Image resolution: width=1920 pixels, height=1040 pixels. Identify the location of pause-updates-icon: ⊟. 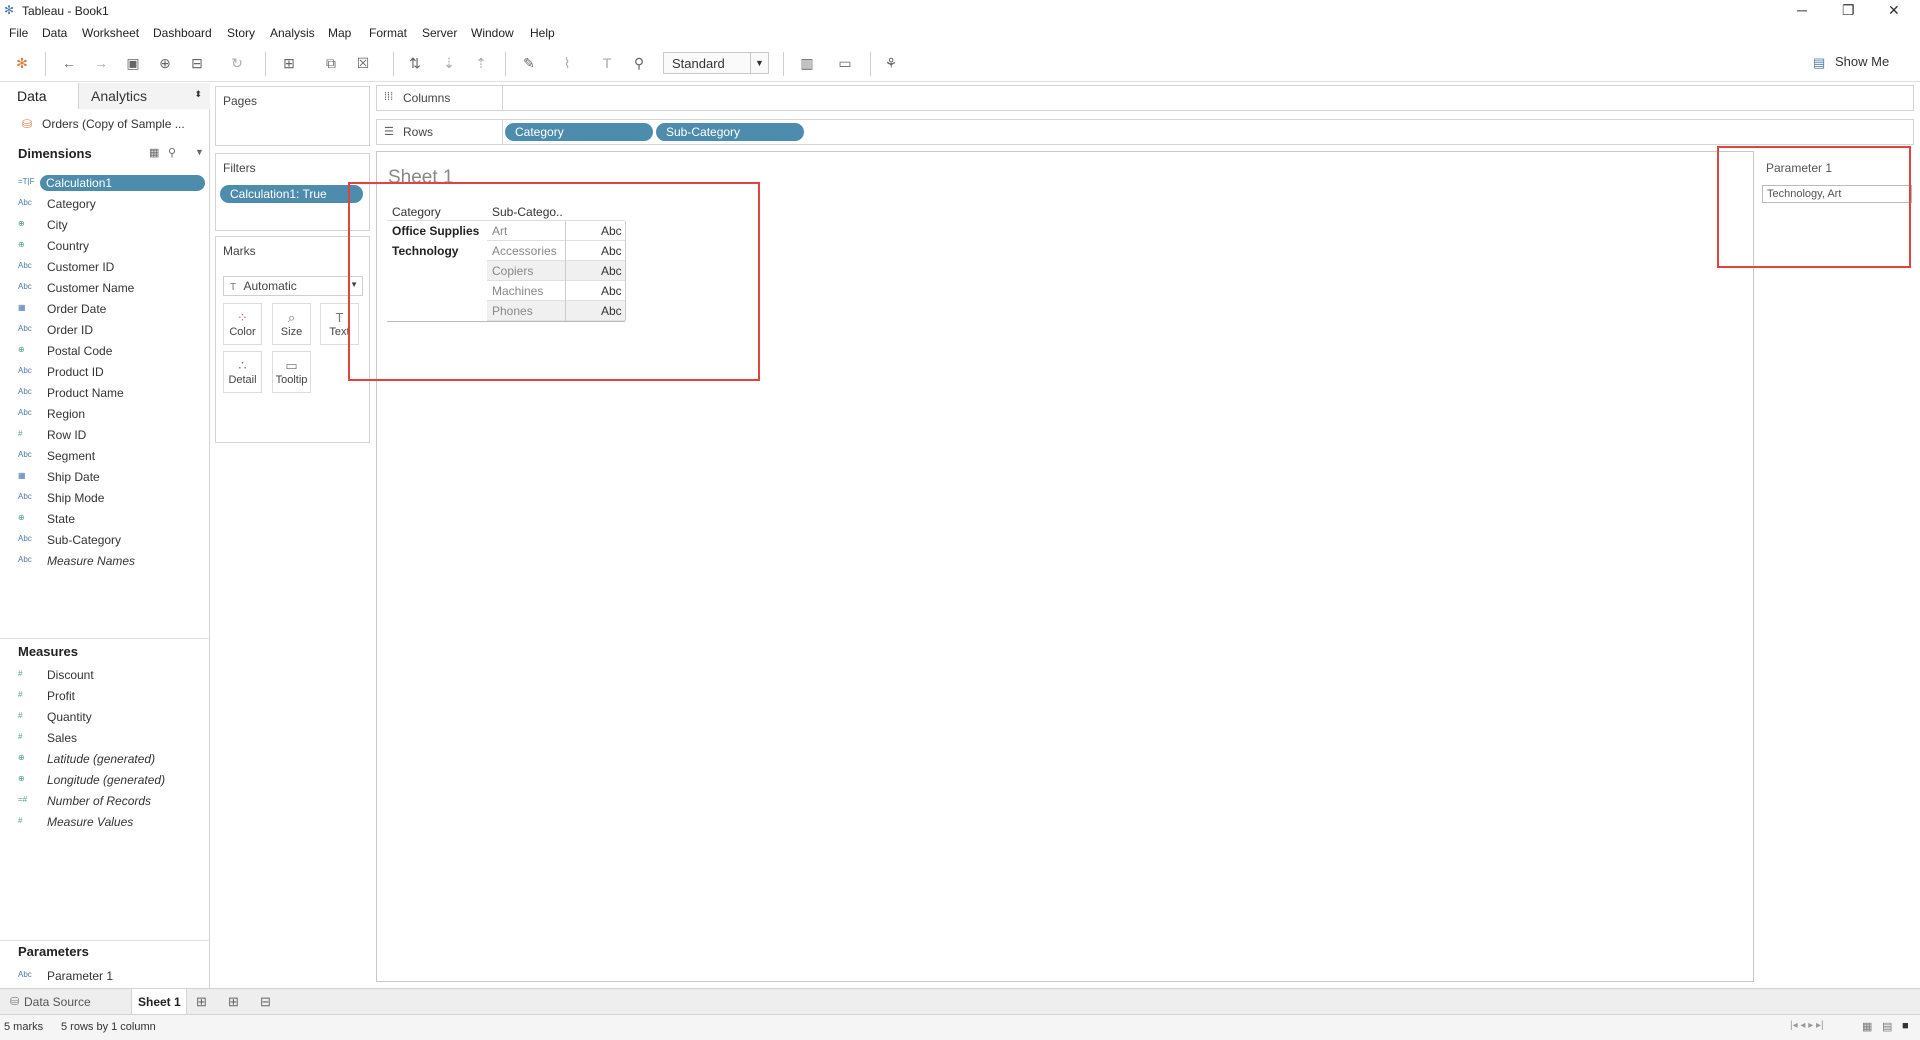
(197, 63).